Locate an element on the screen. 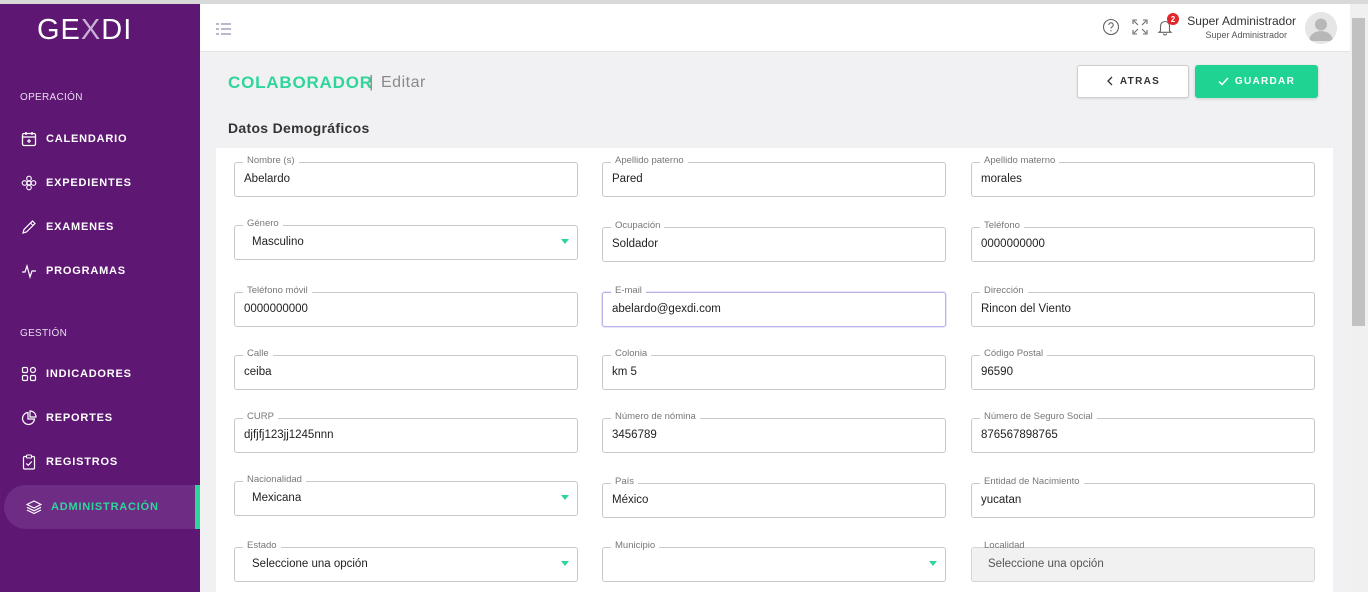 The height and width of the screenshot is (592, 1368). field-label: Calle is located at coordinates (258, 353).